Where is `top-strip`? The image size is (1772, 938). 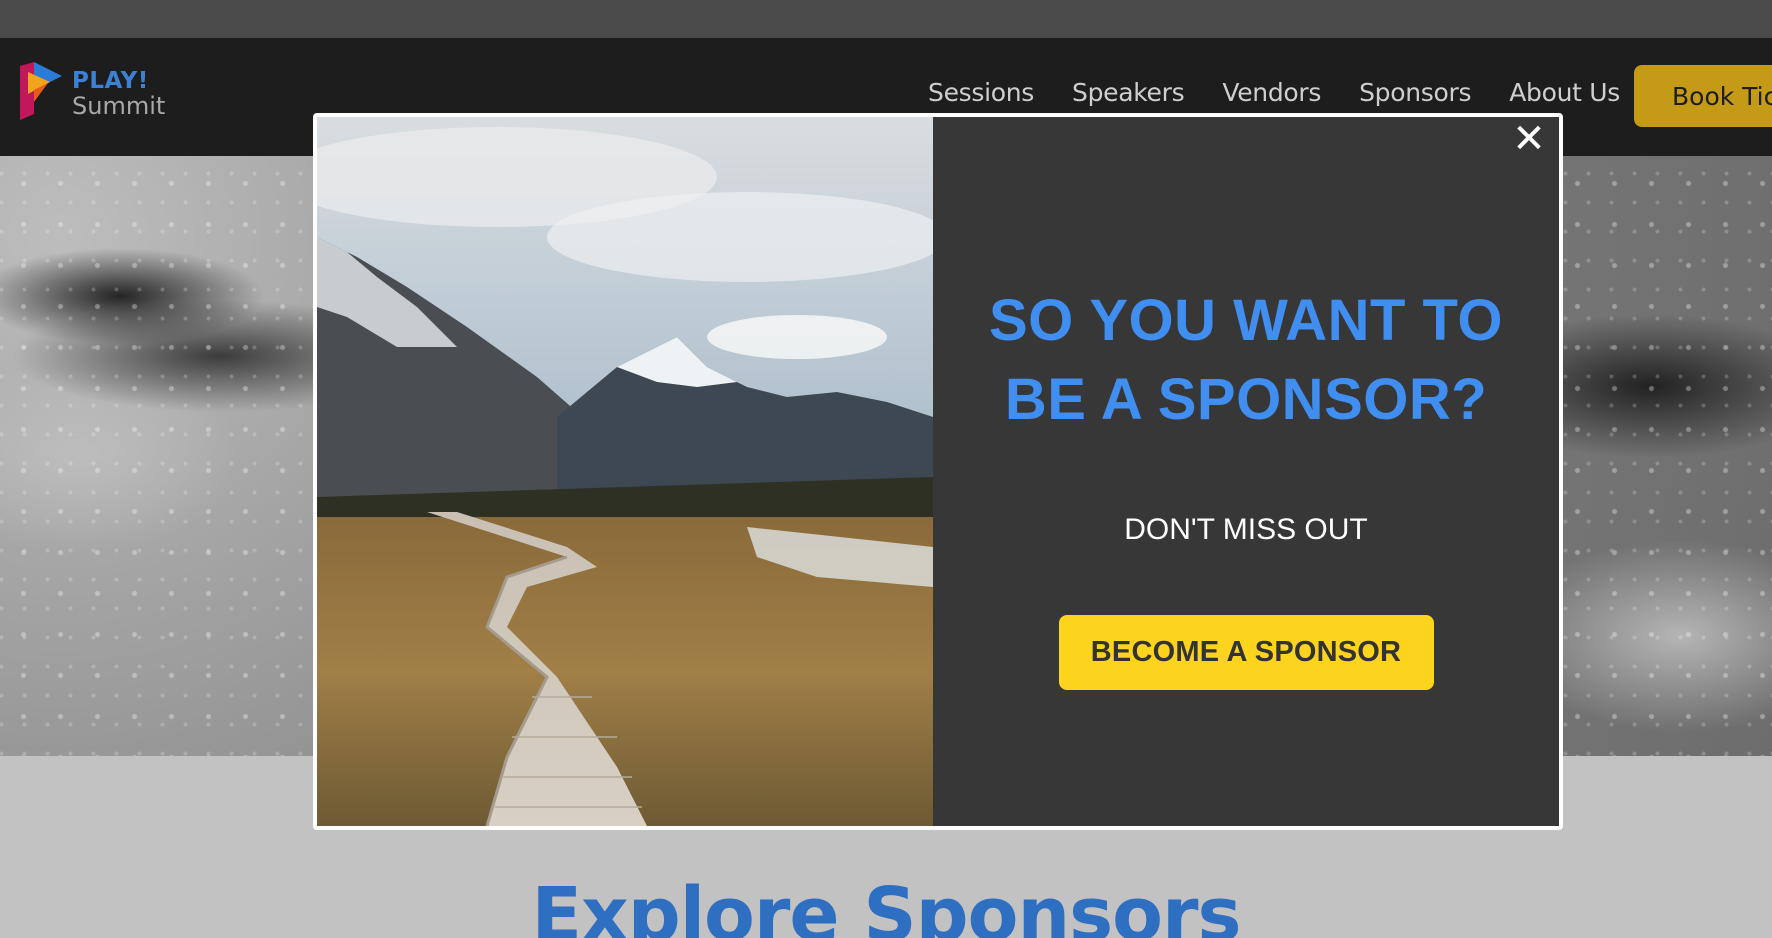
top-strip is located at coordinates (886, 19).